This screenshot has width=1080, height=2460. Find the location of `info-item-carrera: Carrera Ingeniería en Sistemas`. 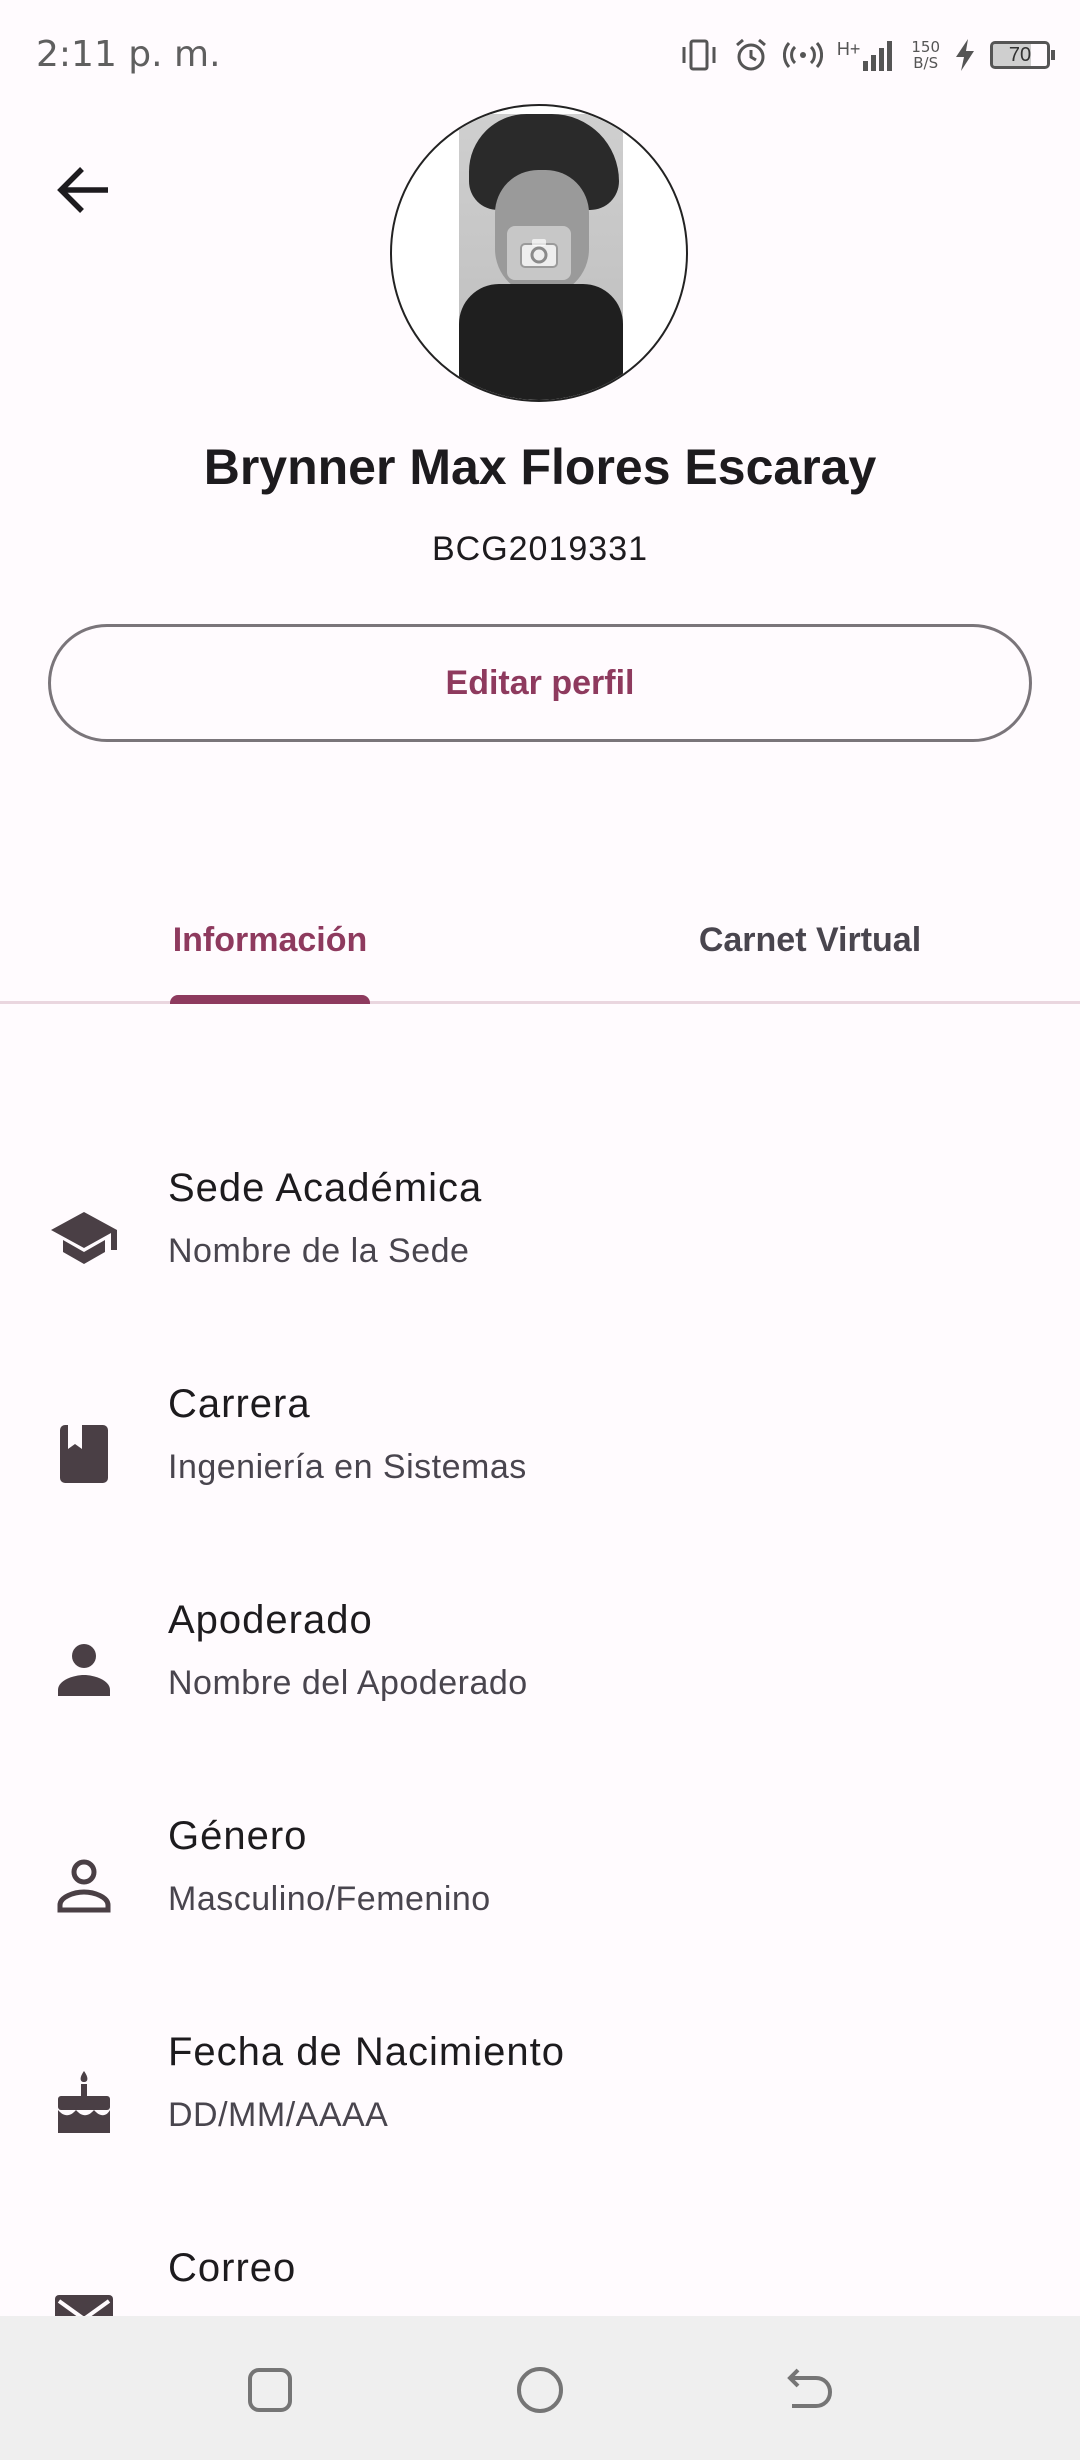

info-item-carrera: Carrera Ingeniería en Sistemas is located at coordinates (540, 1456).